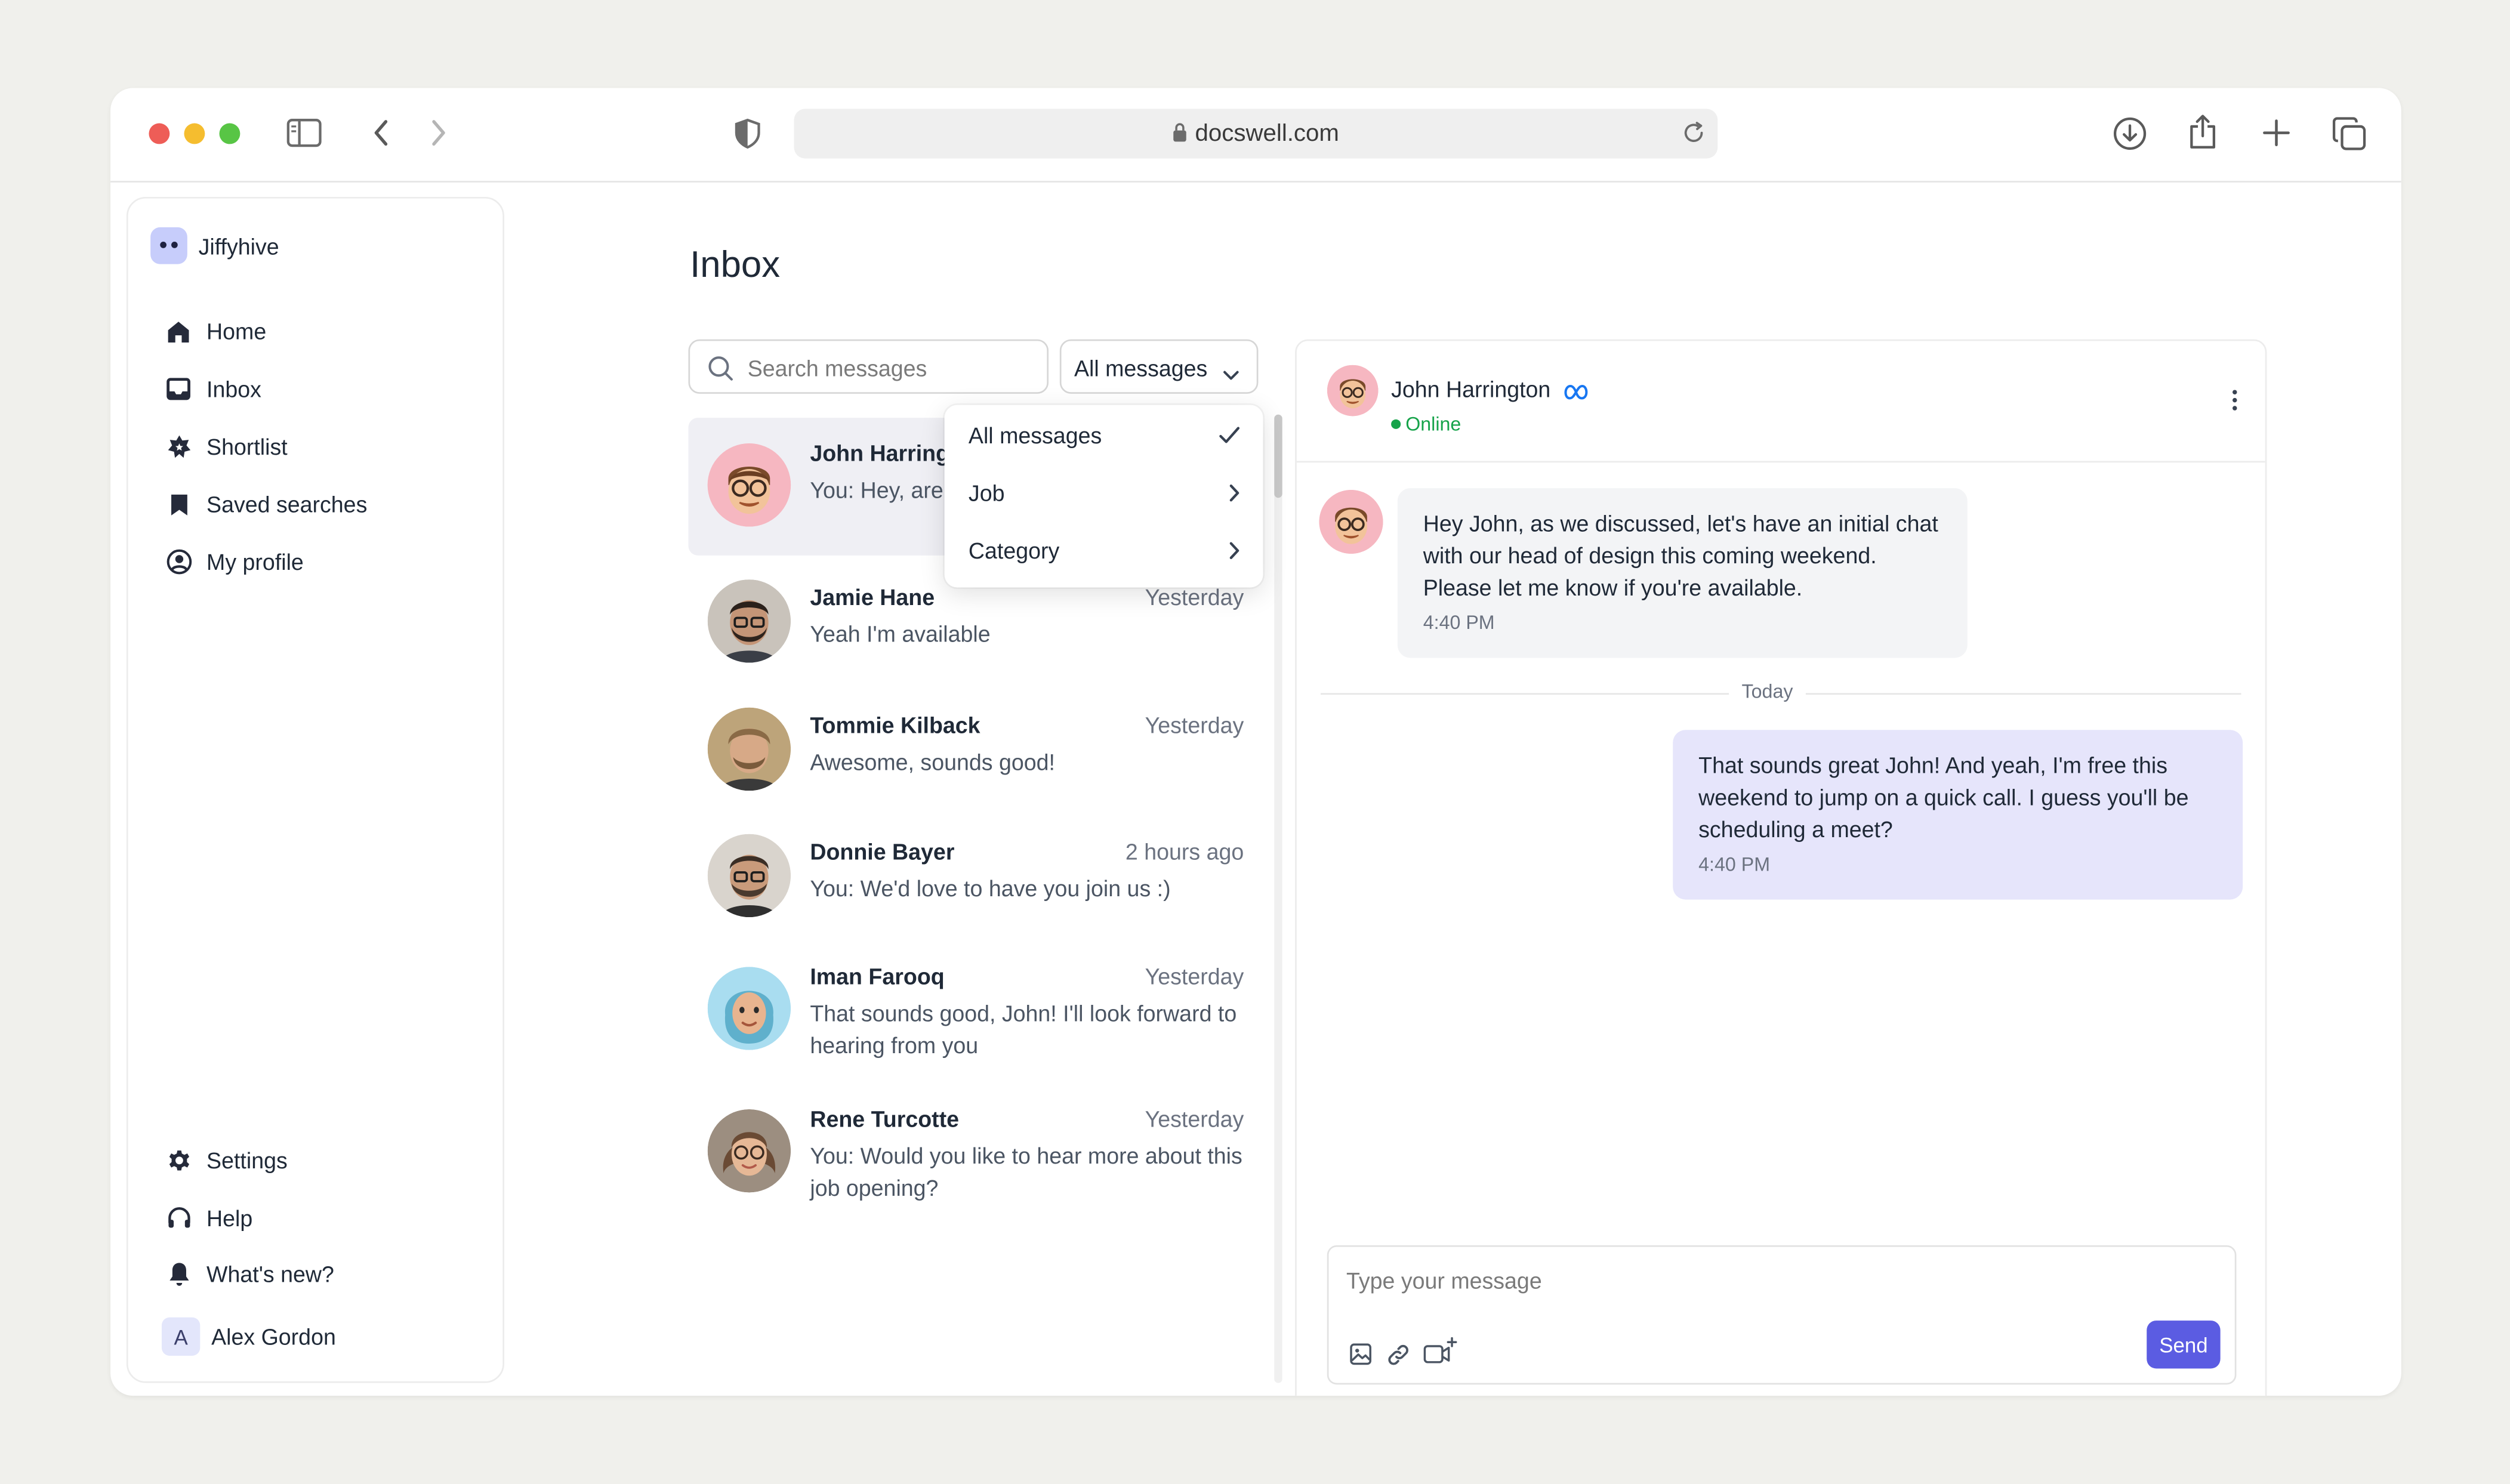 This screenshot has width=2510, height=1484. I want to click on url-text: docswell.com, so click(1267, 134).